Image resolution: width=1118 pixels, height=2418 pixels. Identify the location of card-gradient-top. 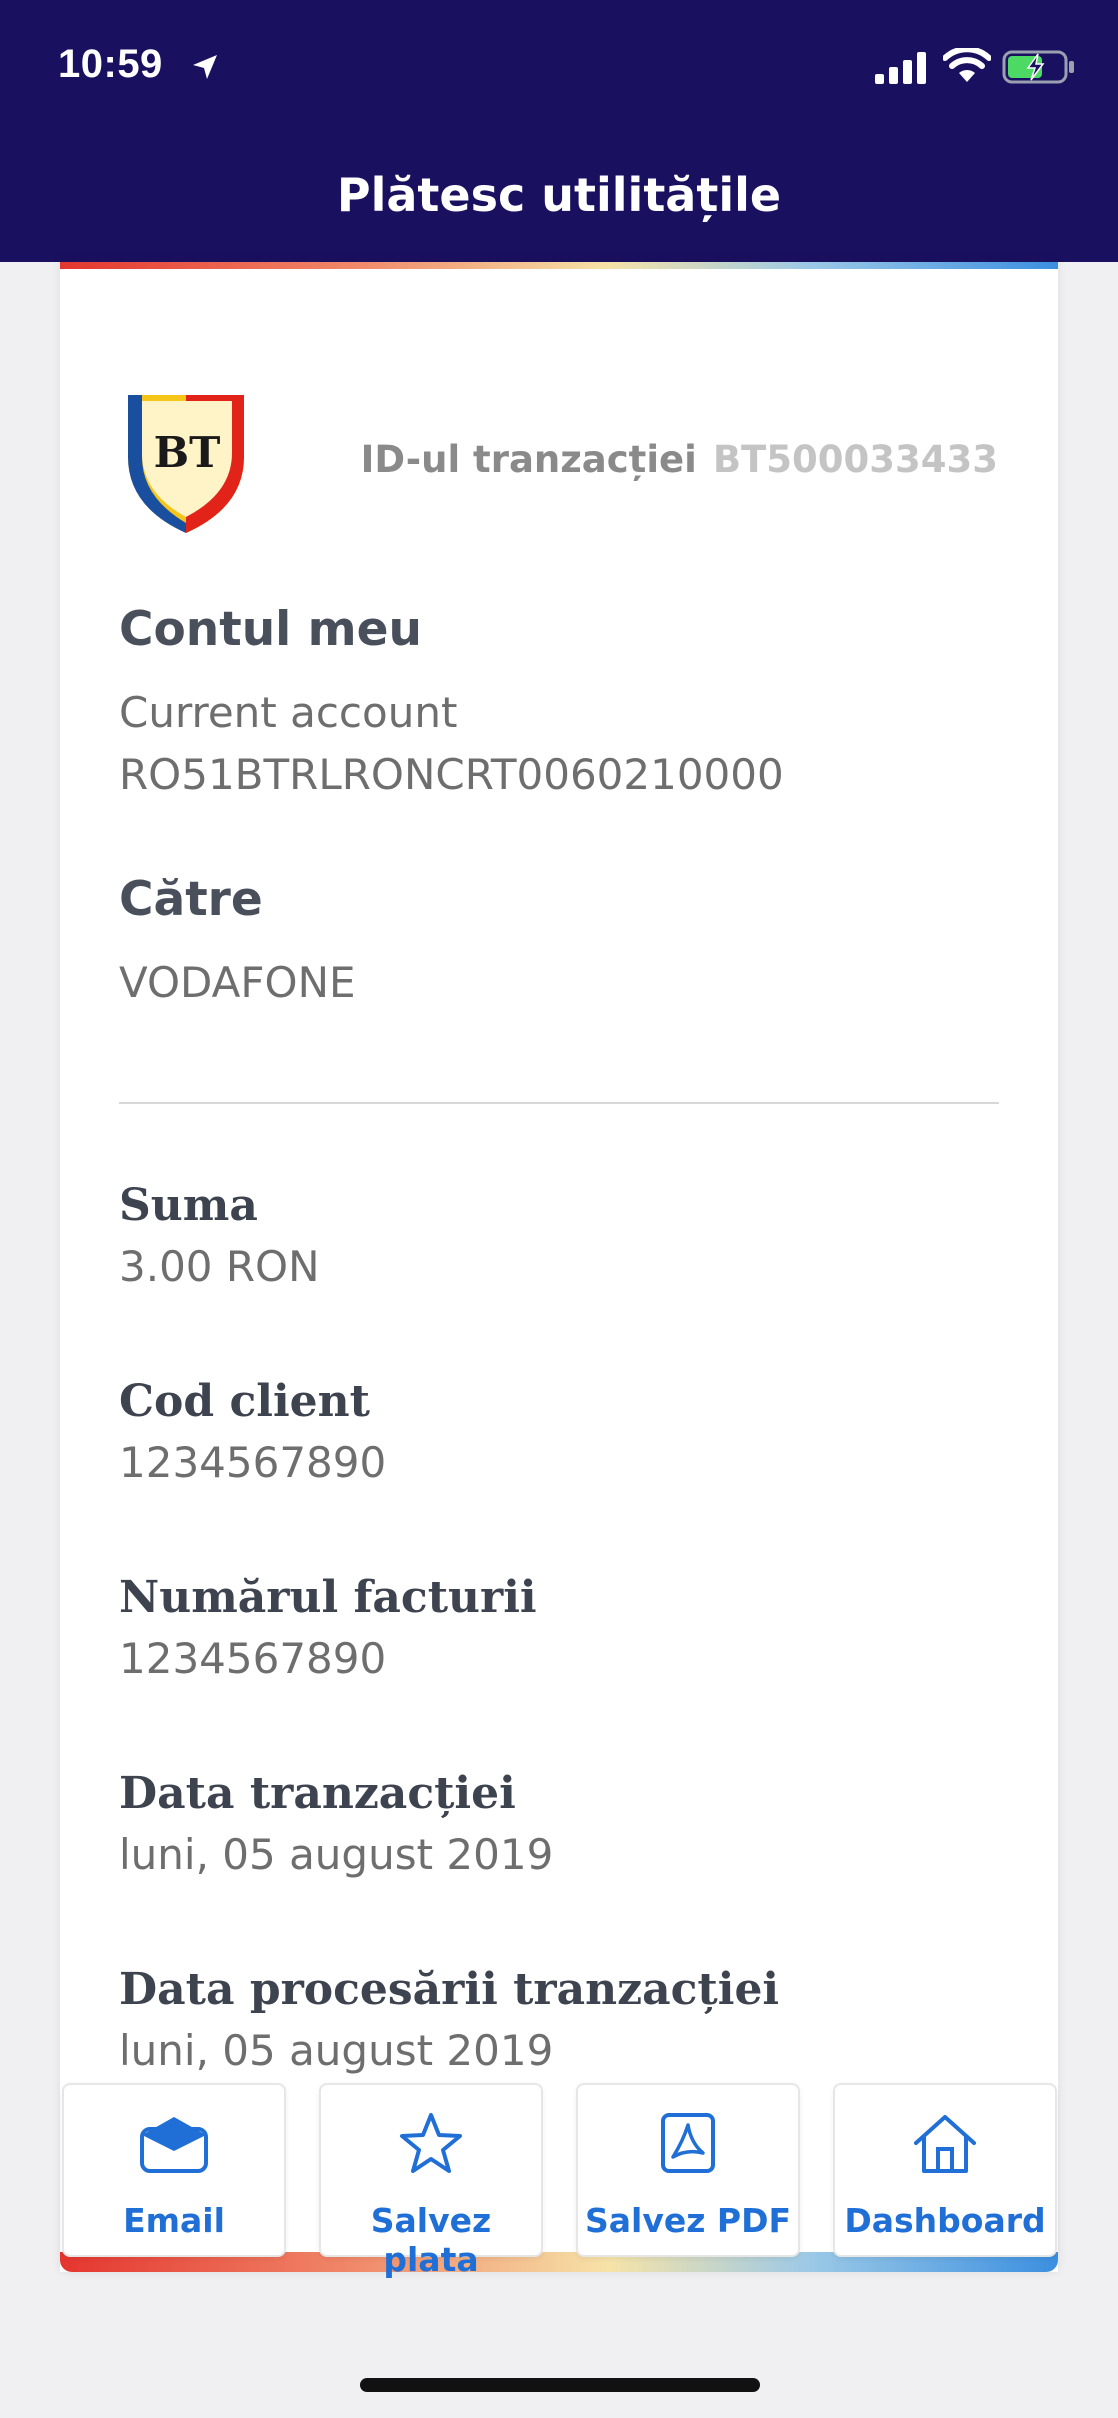
(559, 265).